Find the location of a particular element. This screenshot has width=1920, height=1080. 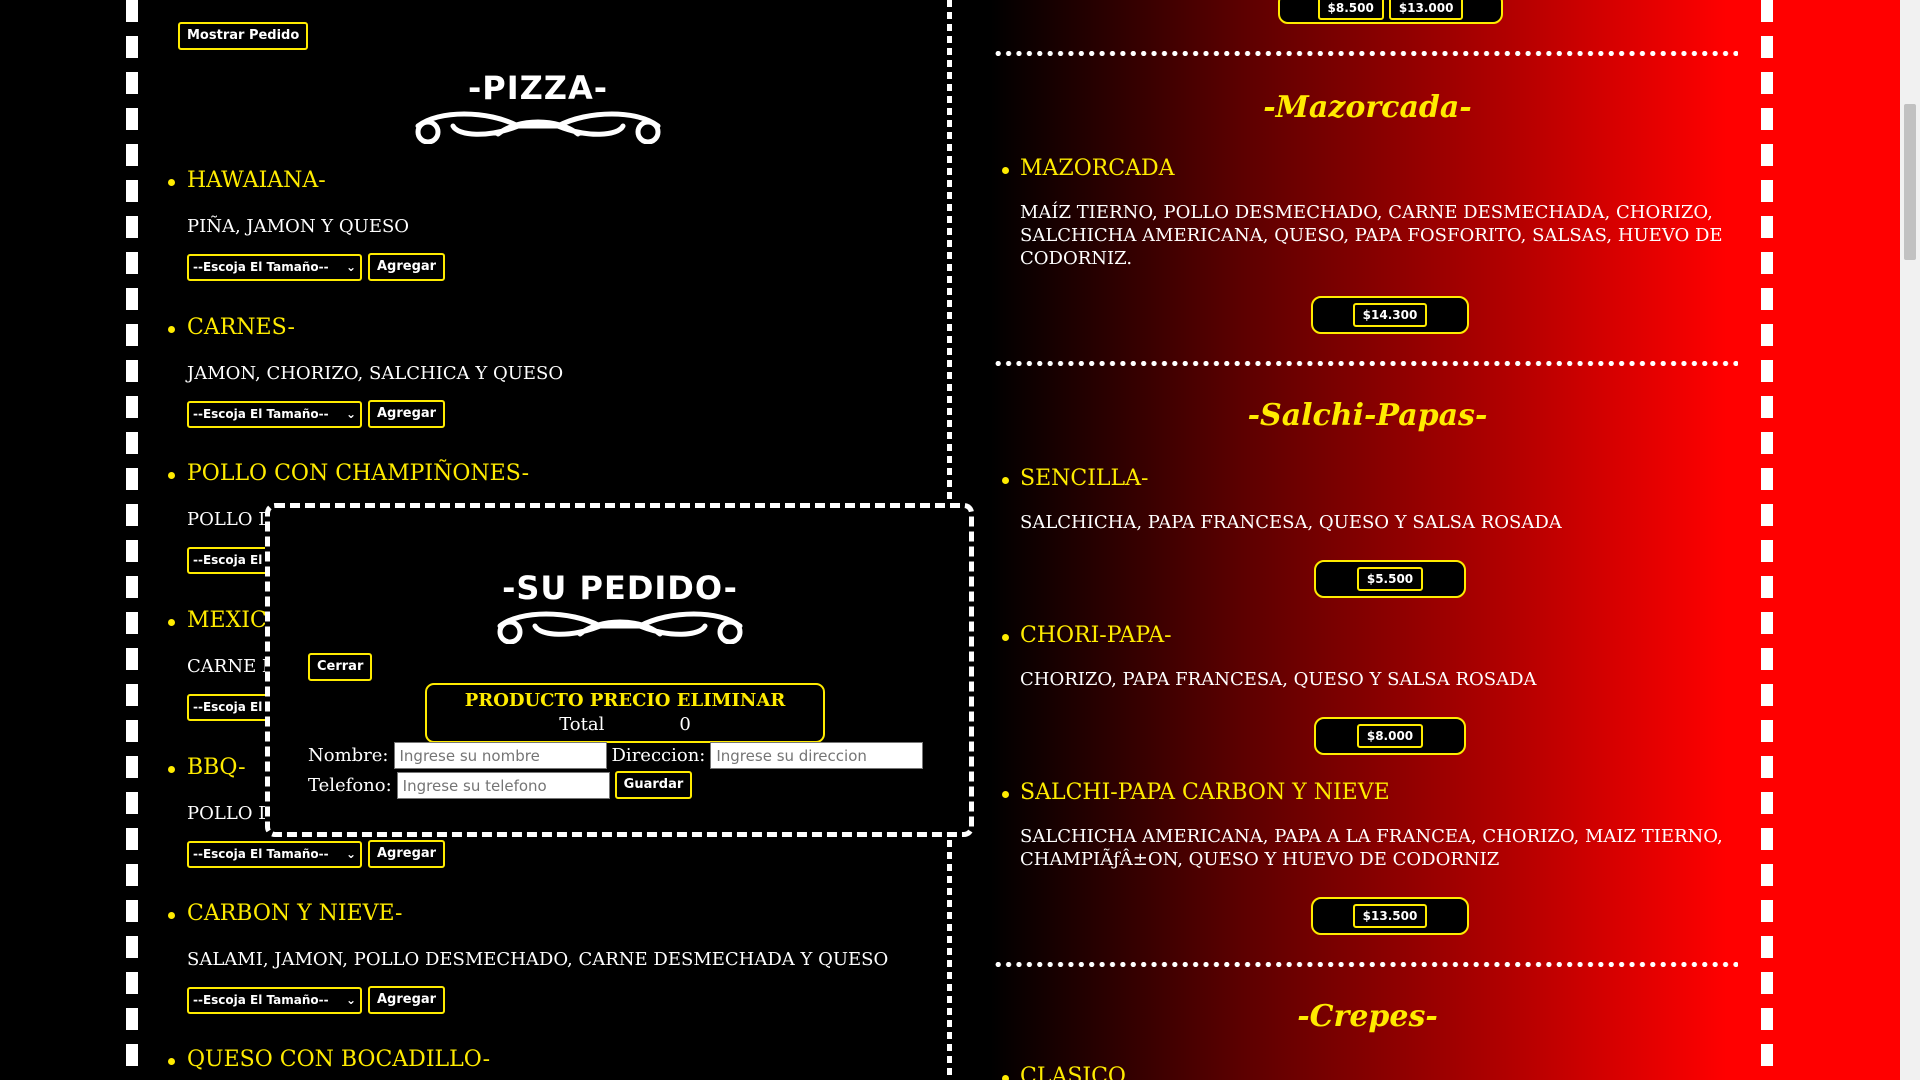

price-tag: $14.300 is located at coordinates (1390, 315).